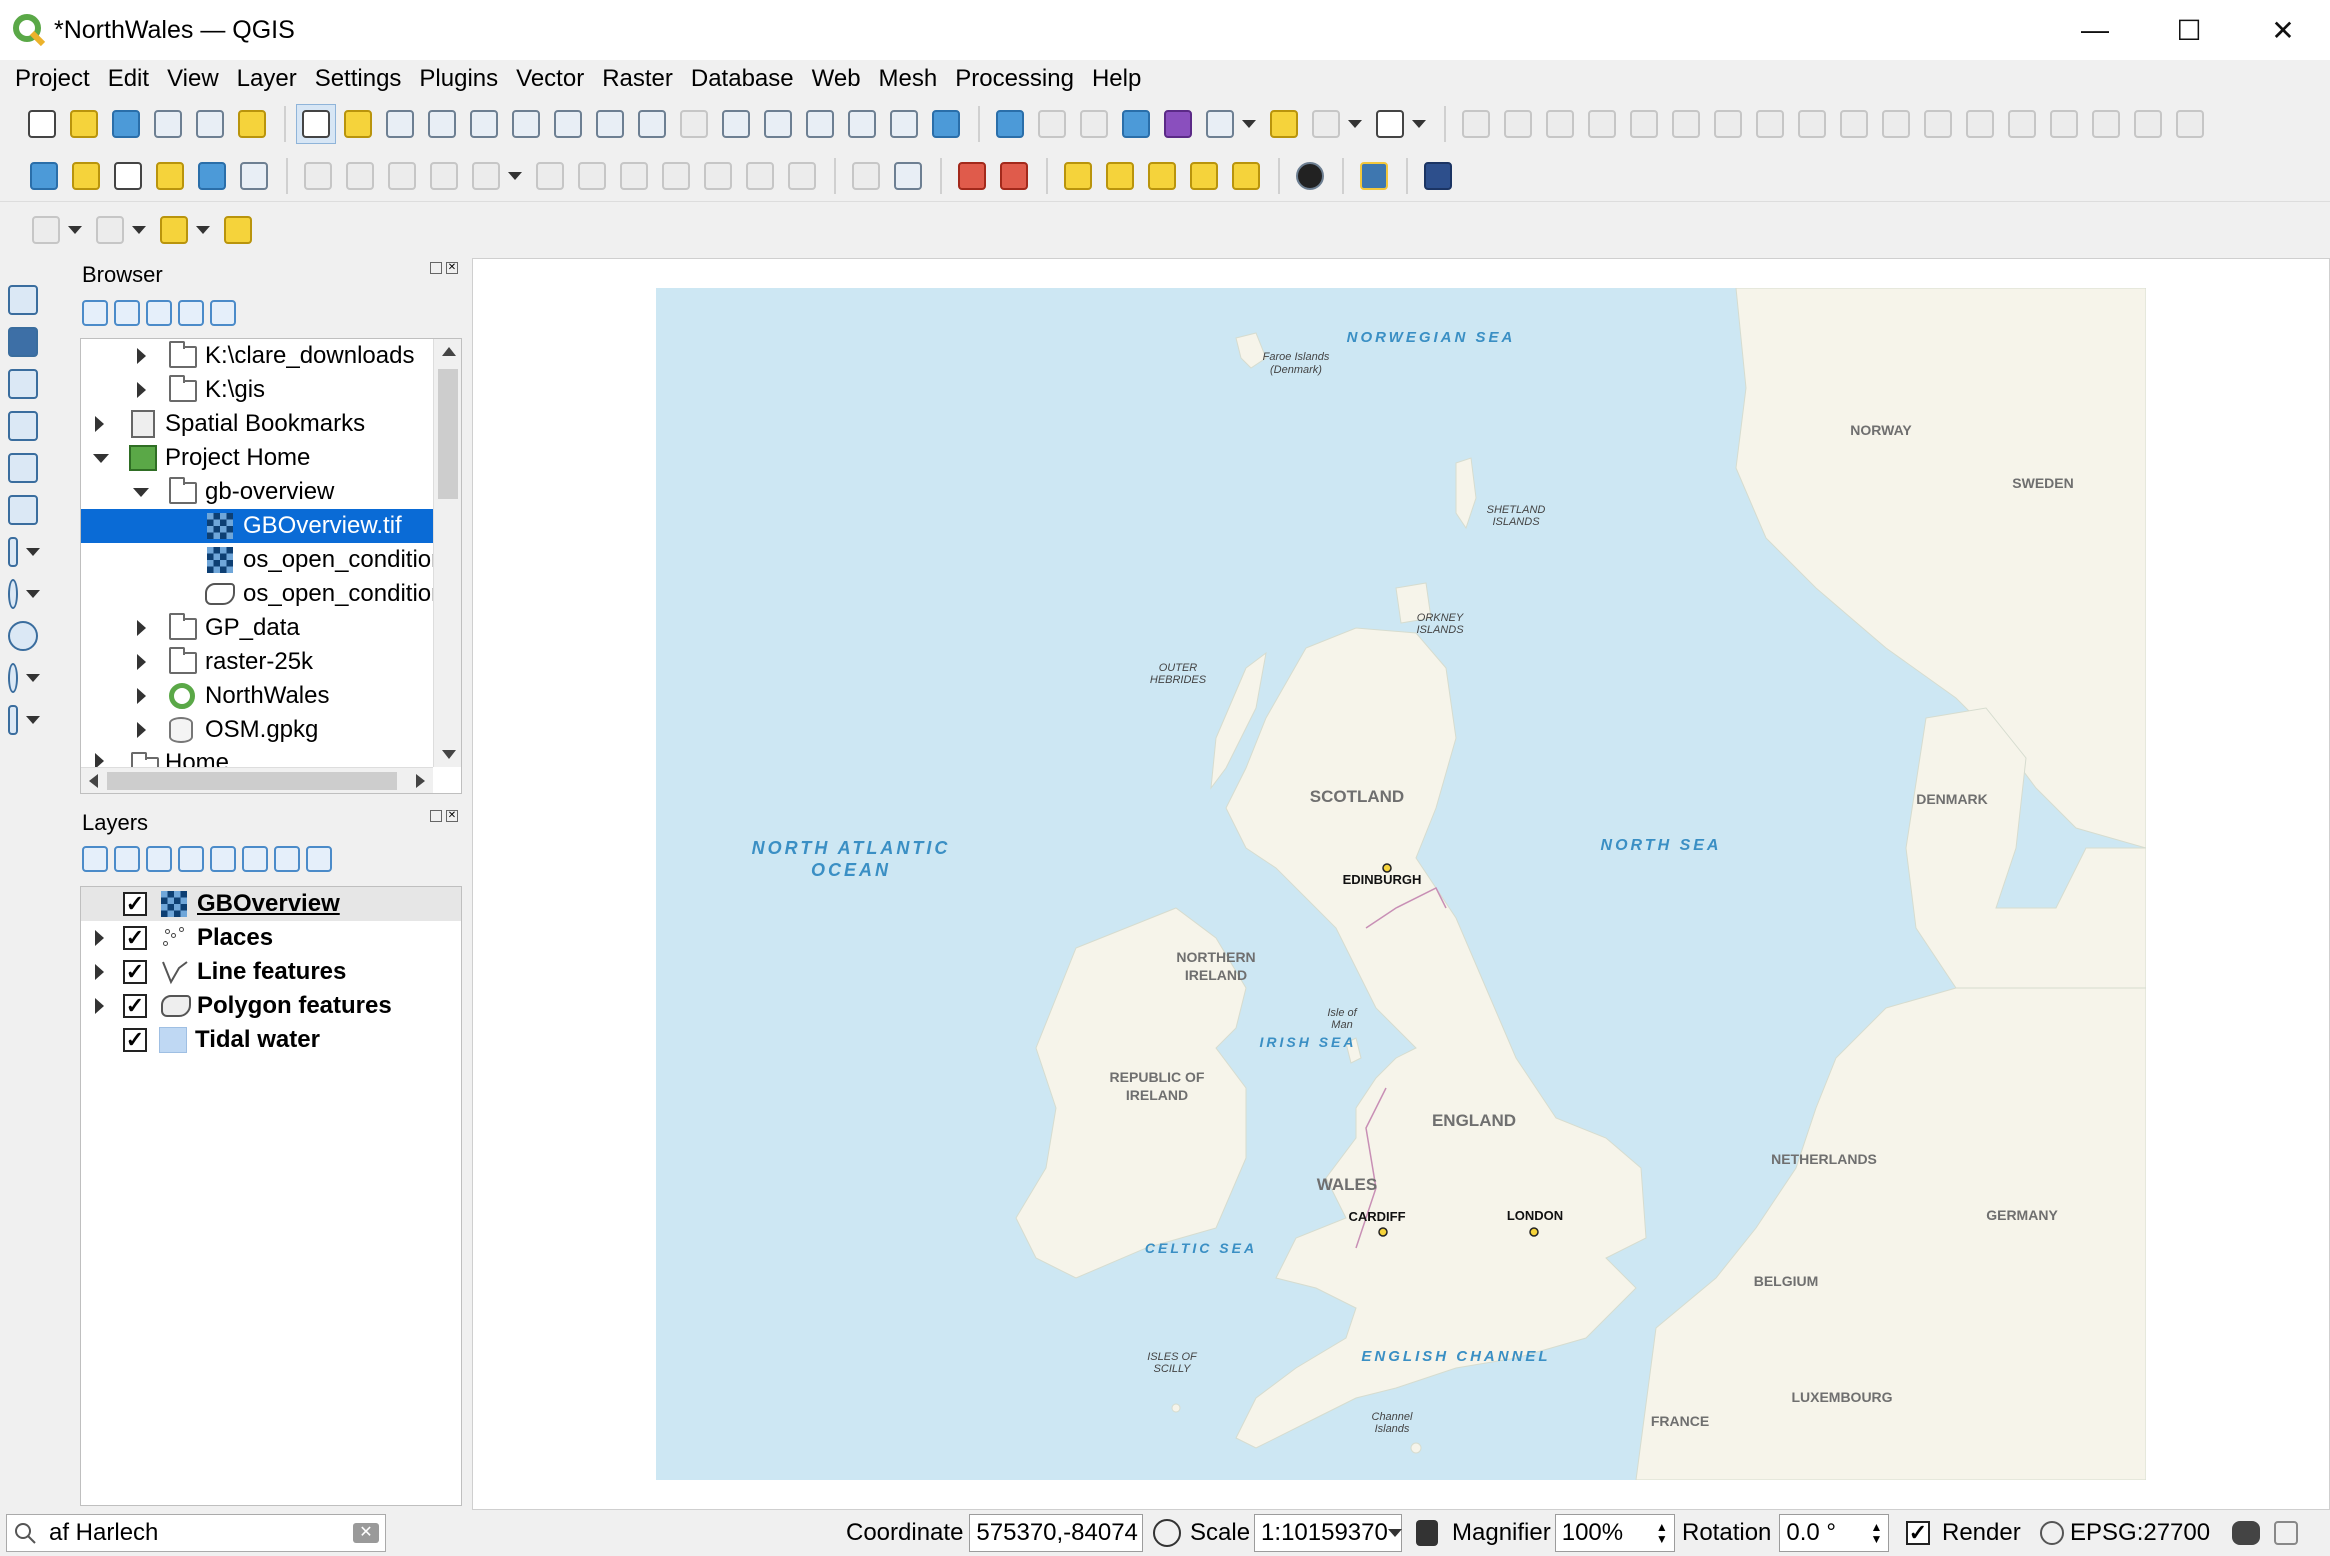 Image resolution: width=2330 pixels, height=1556 pixels. Describe the element at coordinates (2140, 1533) in the screenshot. I see `crs-label: EPSG:27700` at that location.